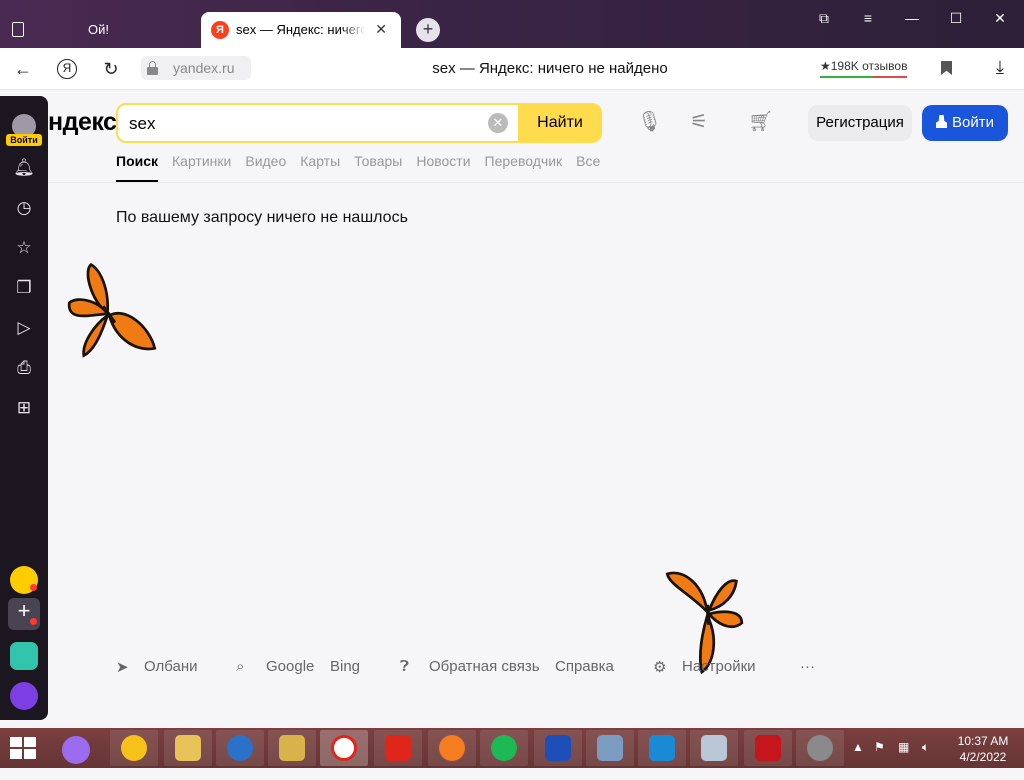 Image resolution: width=1024 pixels, height=780 pixels. Describe the element at coordinates (122, 667) in the screenshot. I see `location-arrow-icon: ➤` at that location.